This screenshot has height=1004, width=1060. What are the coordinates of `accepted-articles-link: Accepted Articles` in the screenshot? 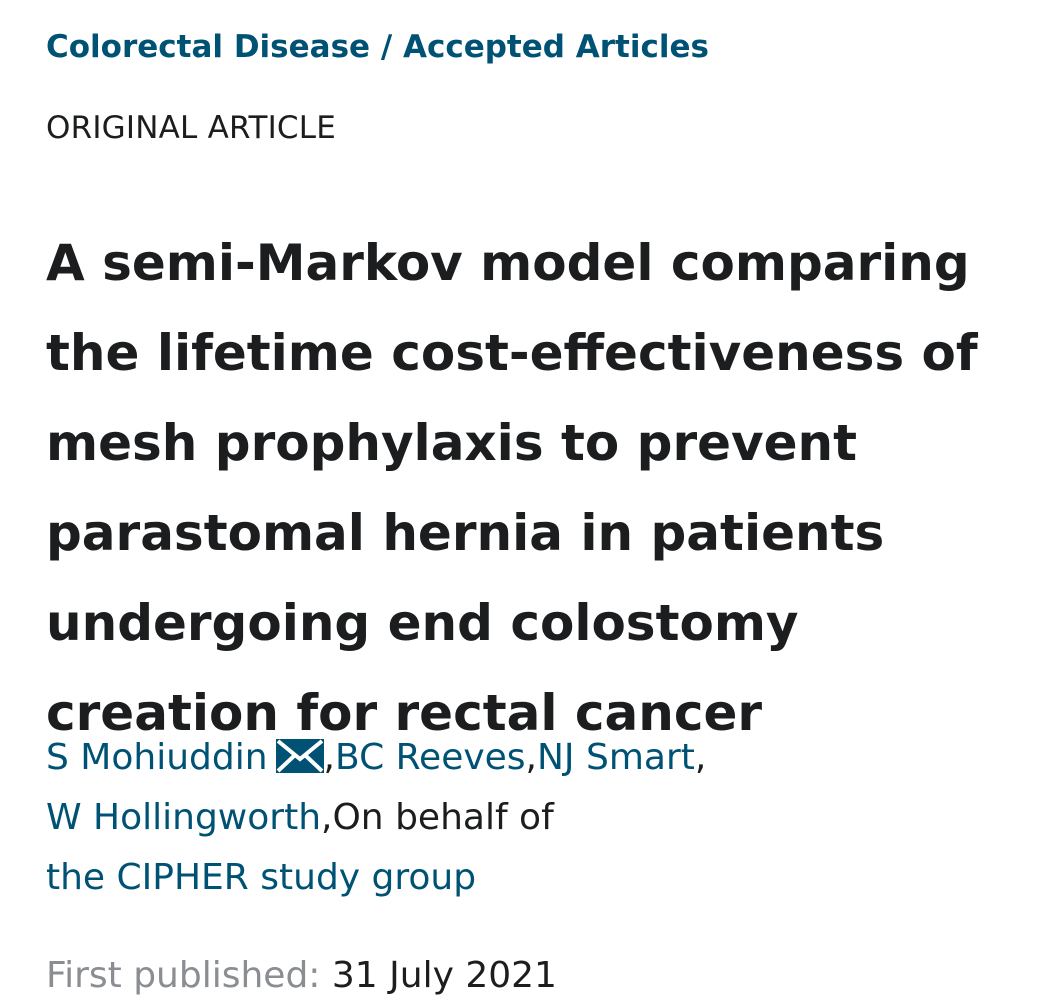 It's located at (556, 47).